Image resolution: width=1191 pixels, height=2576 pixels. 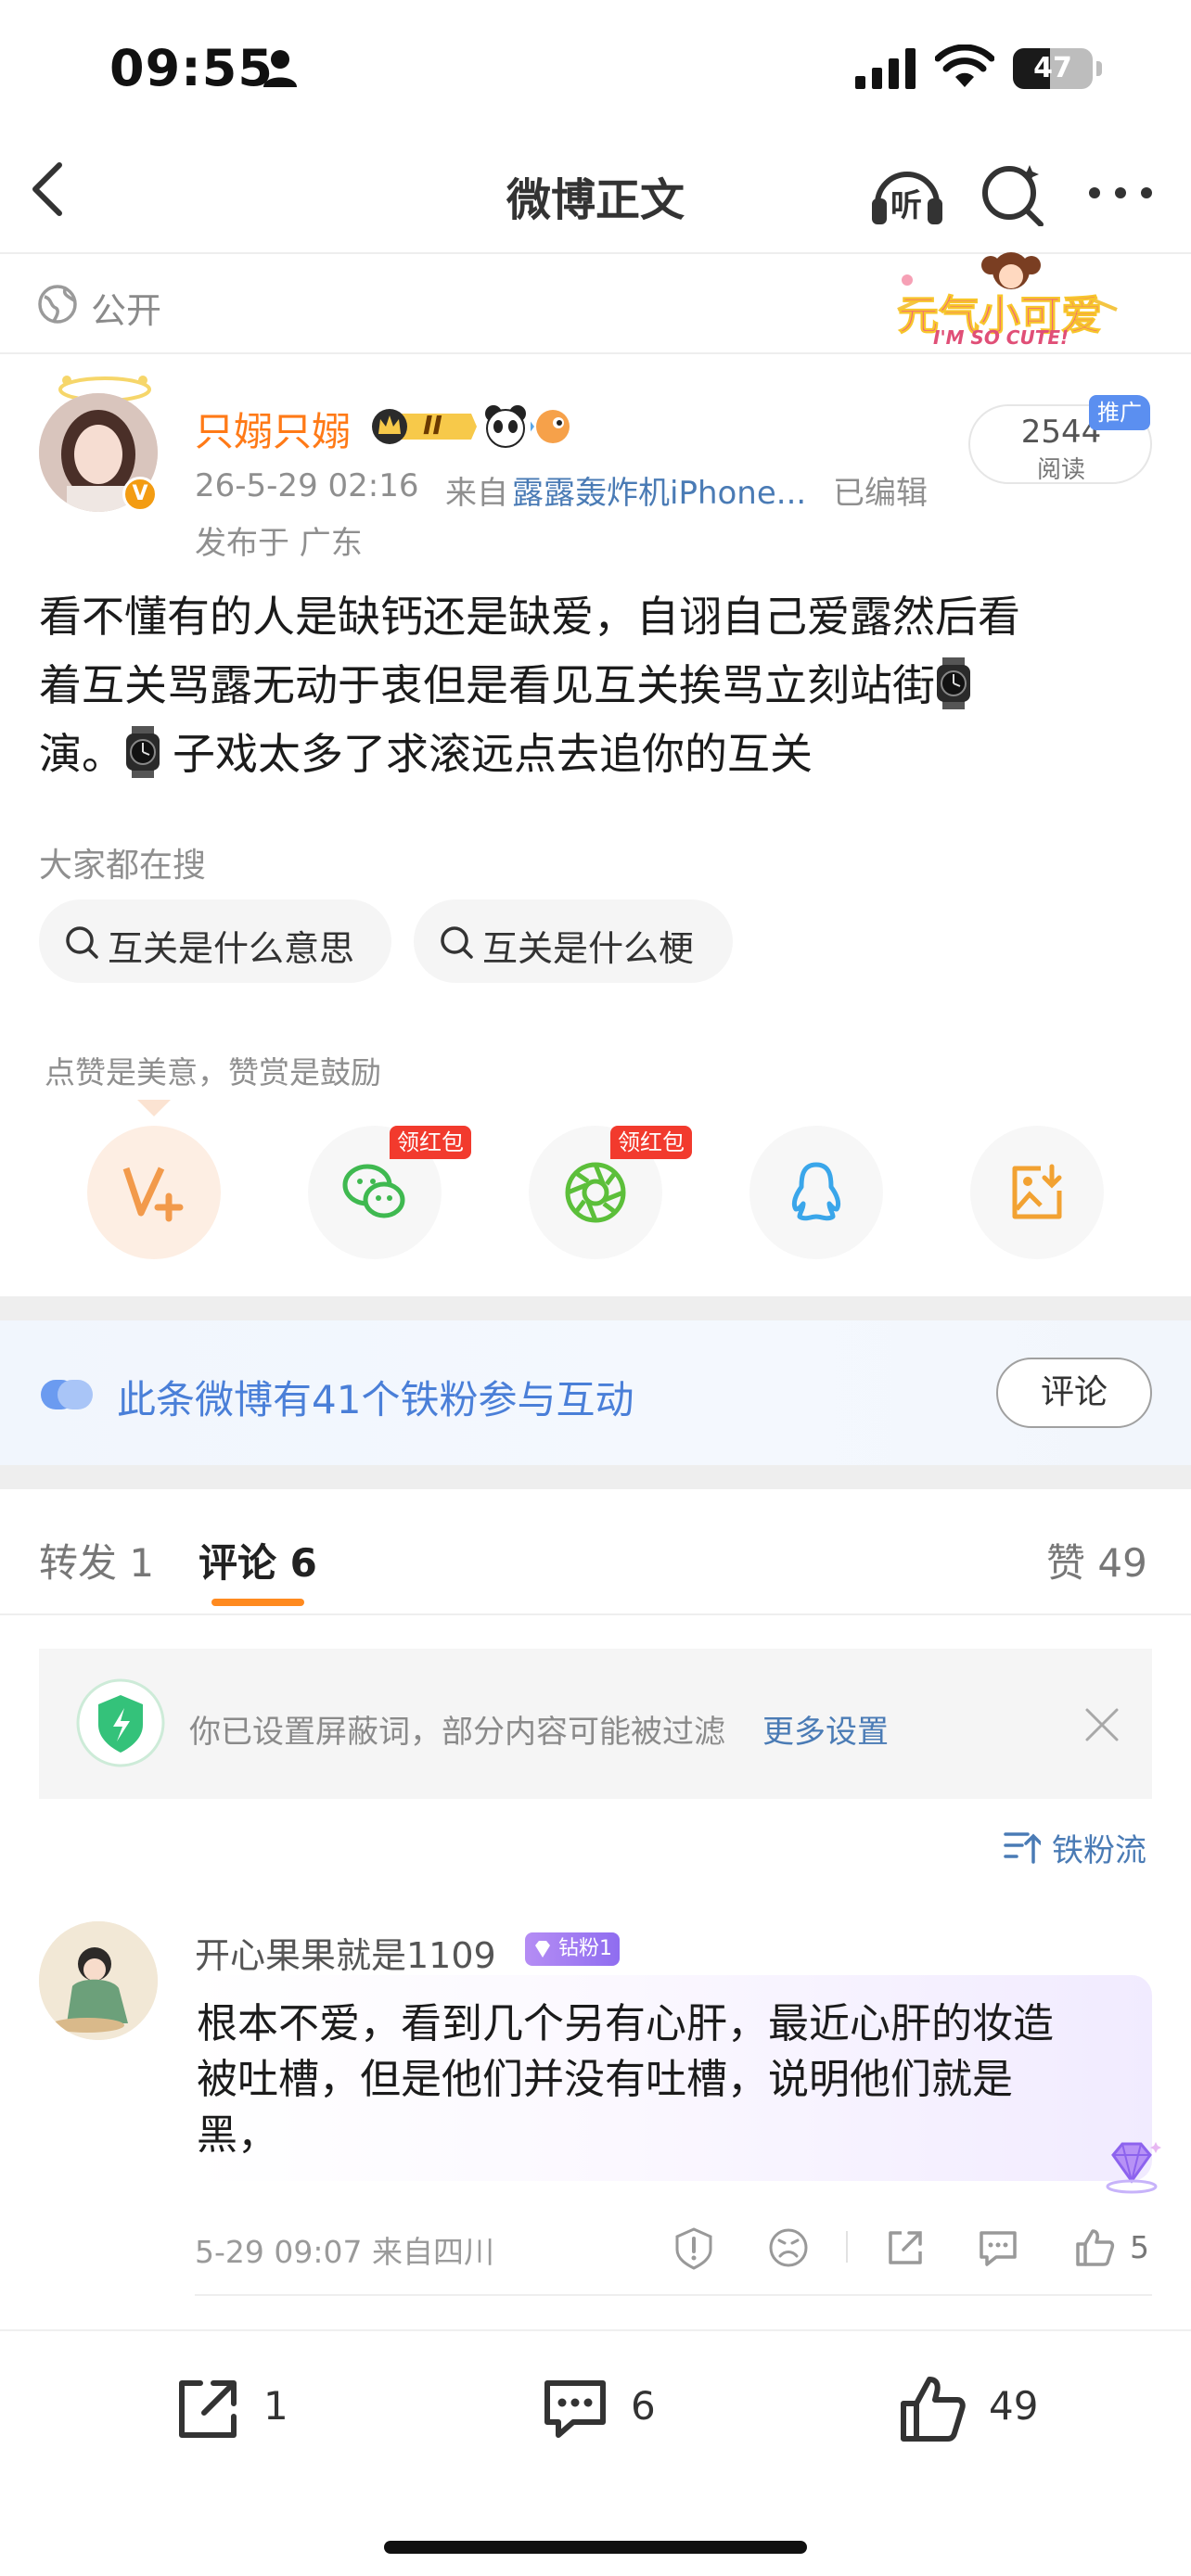 What do you see at coordinates (487, 685) in the screenshot?
I see `post-text: 着互关骂露无动于衷但是看见互关挨骂立刻站街` at bounding box center [487, 685].